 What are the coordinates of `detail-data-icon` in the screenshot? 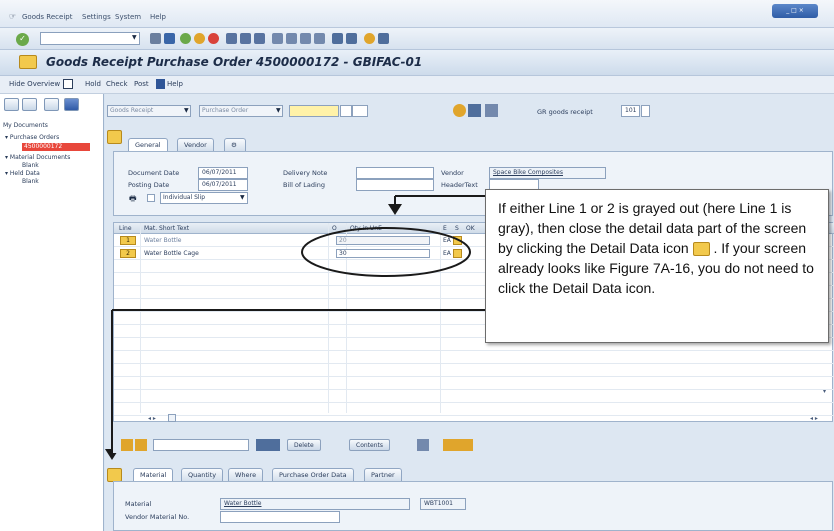 It's located at (701, 249).